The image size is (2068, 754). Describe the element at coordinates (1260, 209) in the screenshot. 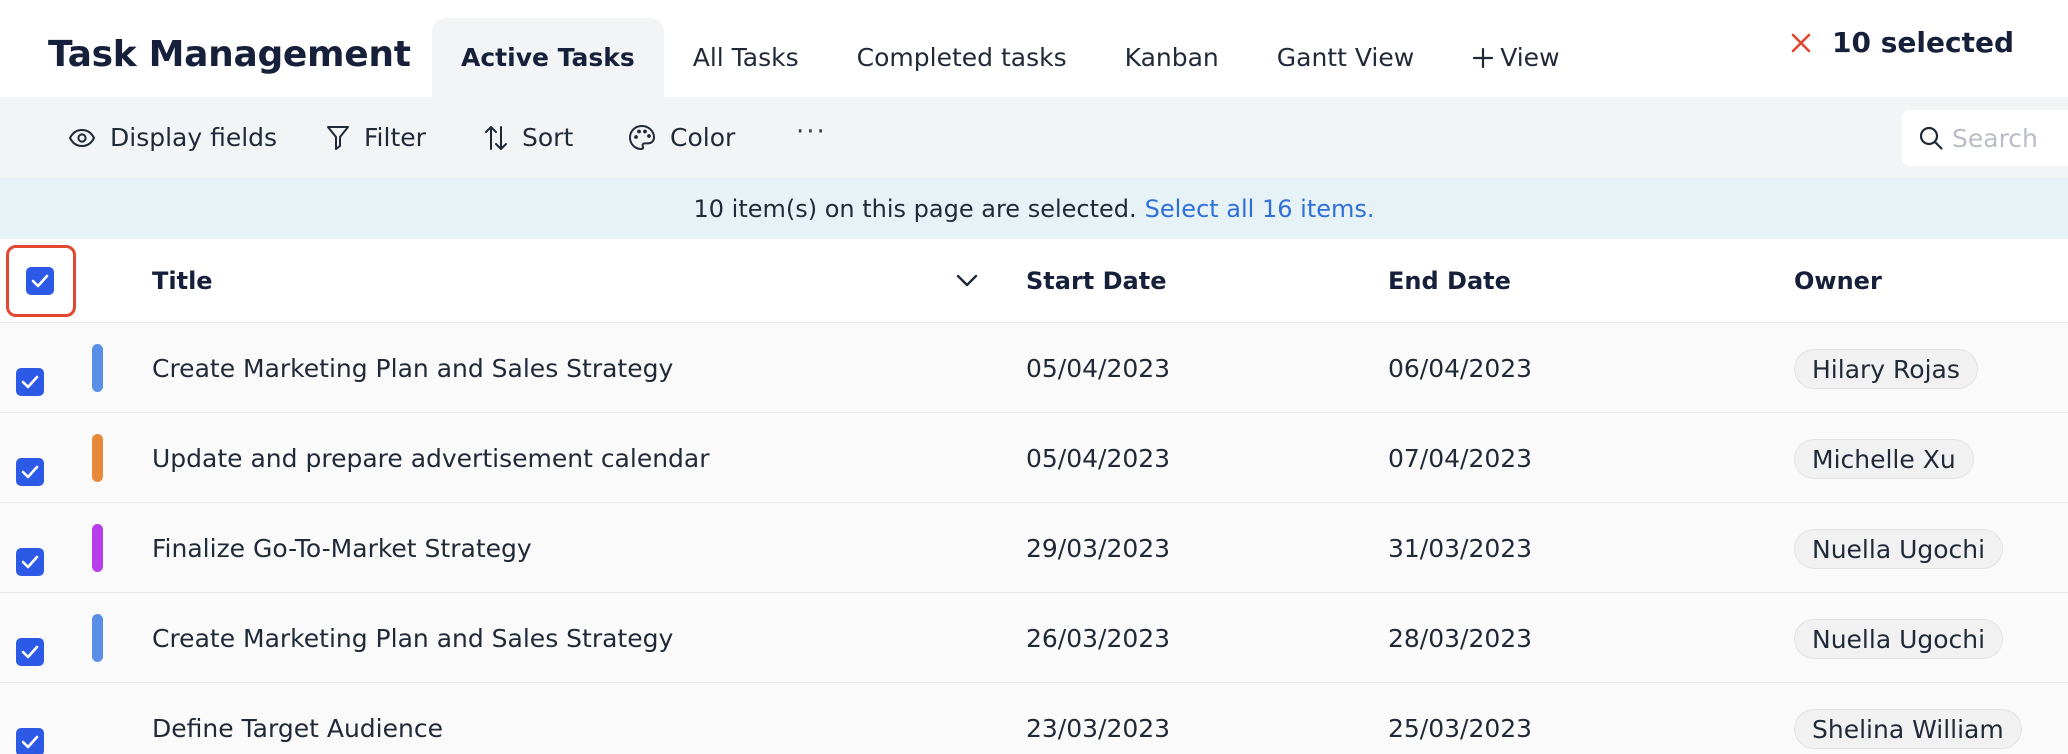

I see `select-all-link: Select all 16 items.` at that location.